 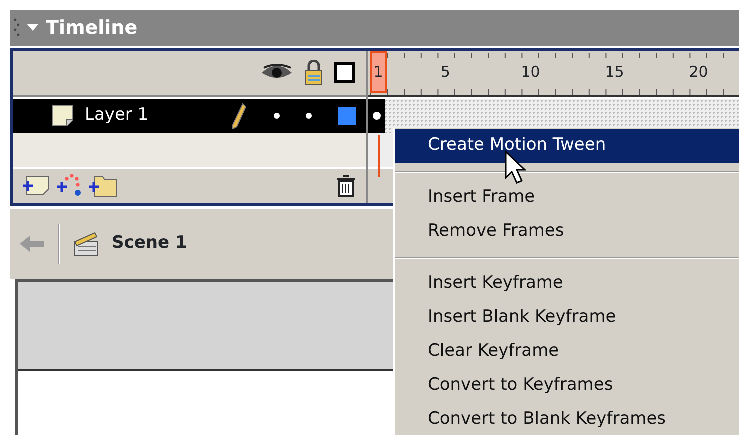 I want to click on menu-item: Create Motion Tween, so click(x=567, y=146).